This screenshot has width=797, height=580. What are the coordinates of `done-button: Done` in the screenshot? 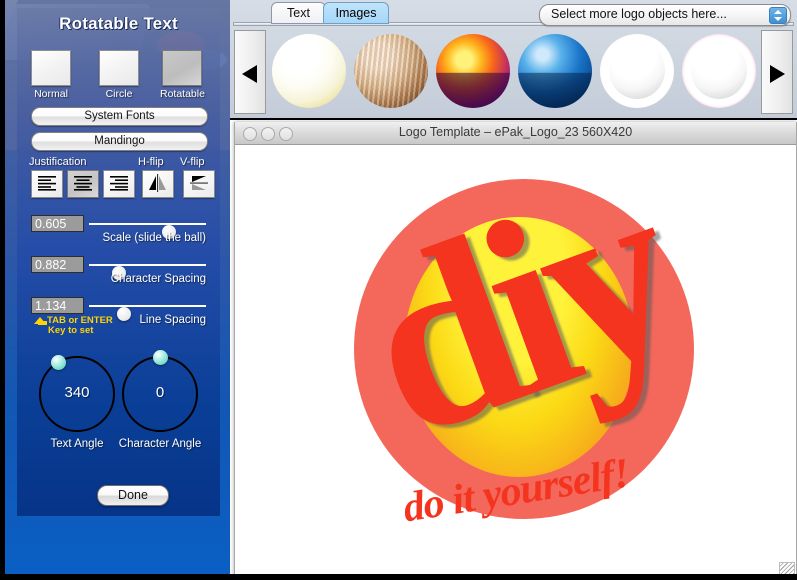 It's located at (133, 495).